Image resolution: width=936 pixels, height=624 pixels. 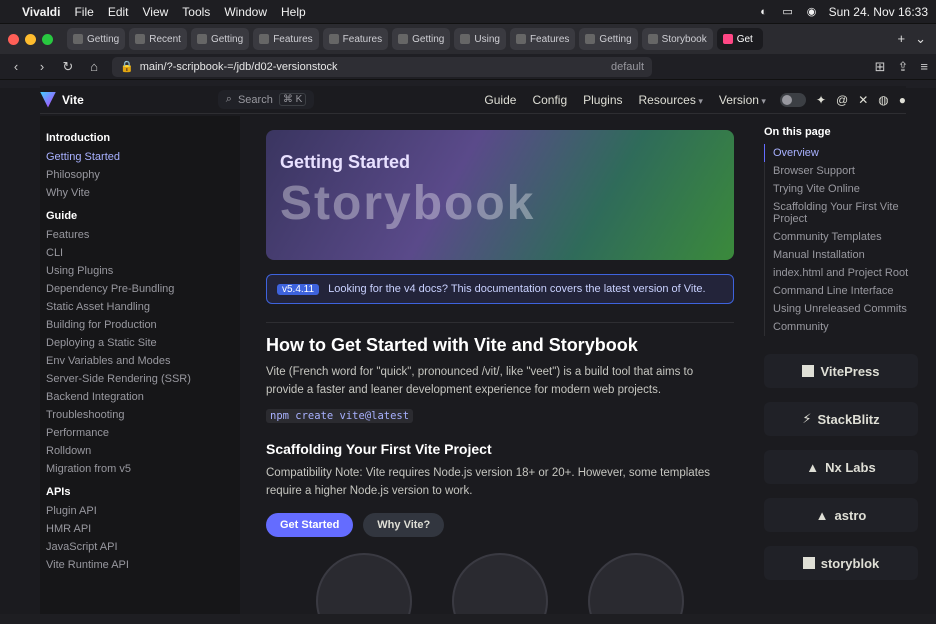 What do you see at coordinates (920, 39) in the screenshot?
I see `tab-list-icon: ⌄` at bounding box center [920, 39].